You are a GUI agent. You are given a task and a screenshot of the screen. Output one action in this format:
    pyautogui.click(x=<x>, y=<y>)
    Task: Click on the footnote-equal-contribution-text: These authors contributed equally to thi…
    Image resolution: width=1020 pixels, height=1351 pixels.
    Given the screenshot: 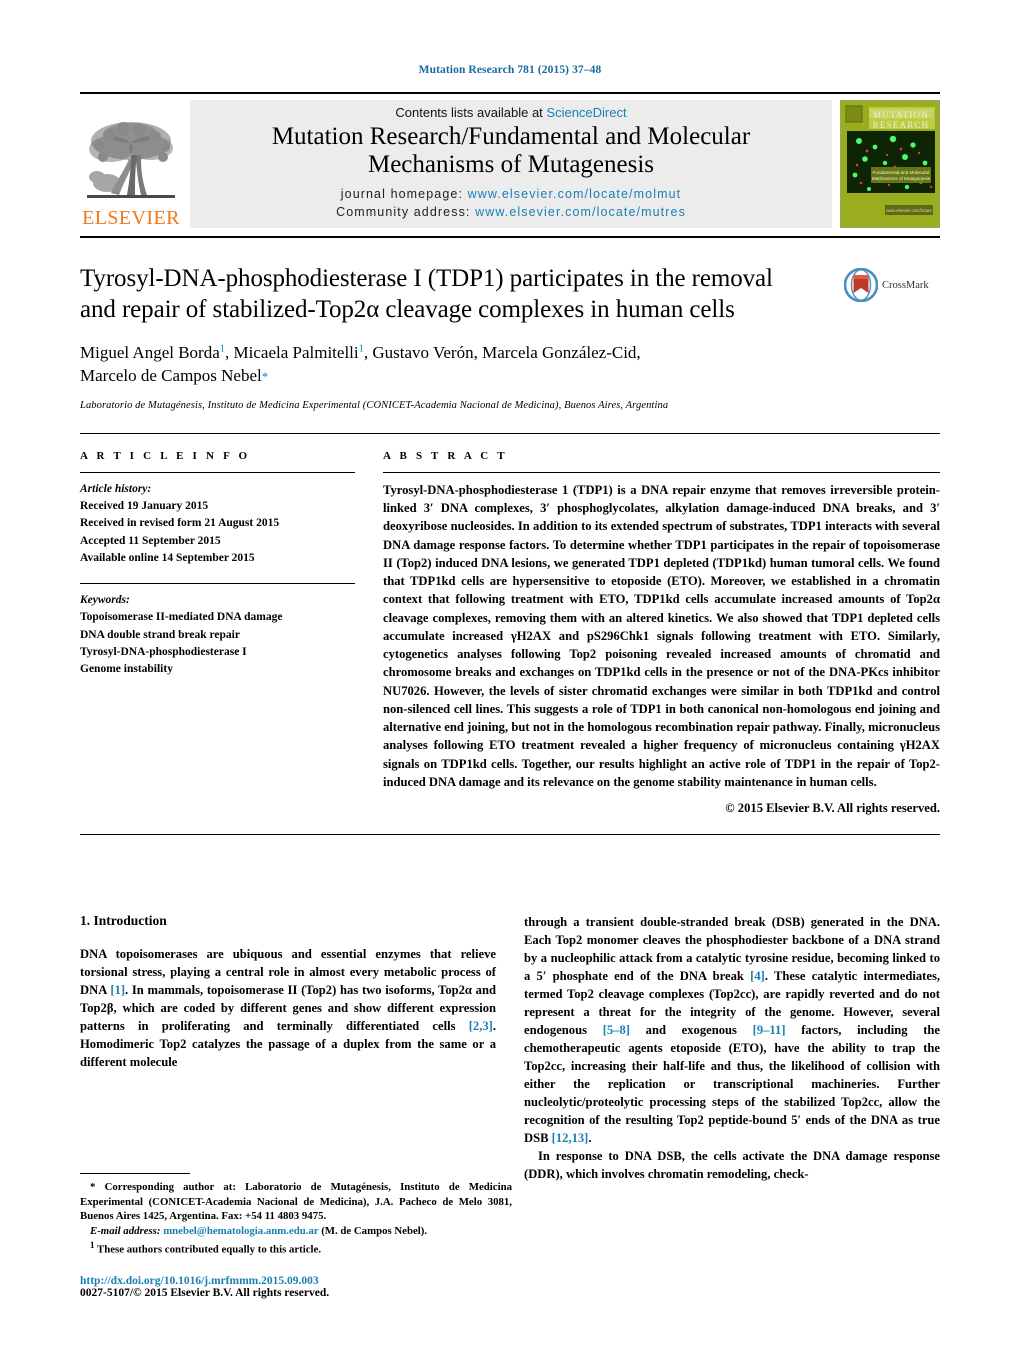 What is the action you would take?
    pyautogui.click(x=208, y=1249)
    